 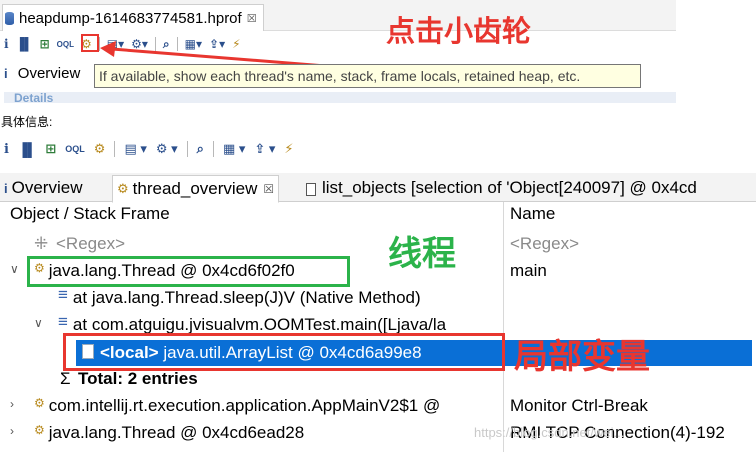 I want to click on caption: 具体信息:, so click(x=27, y=122).